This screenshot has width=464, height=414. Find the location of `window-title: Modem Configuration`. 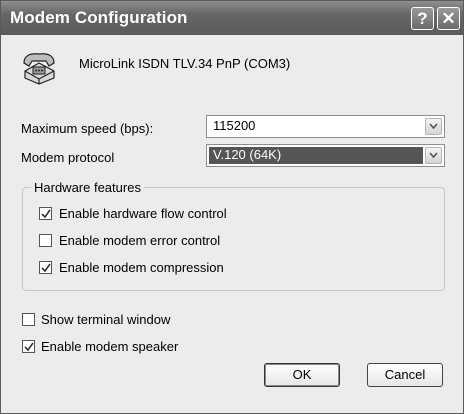

window-title: Modem Configuration is located at coordinates (99, 17).